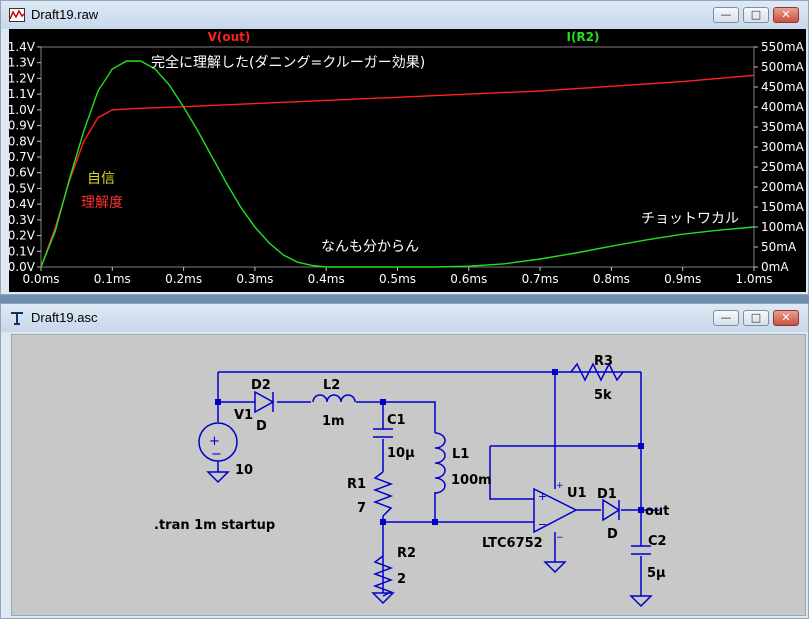  What do you see at coordinates (460, 454) in the screenshot?
I see `l1-name: L1` at bounding box center [460, 454].